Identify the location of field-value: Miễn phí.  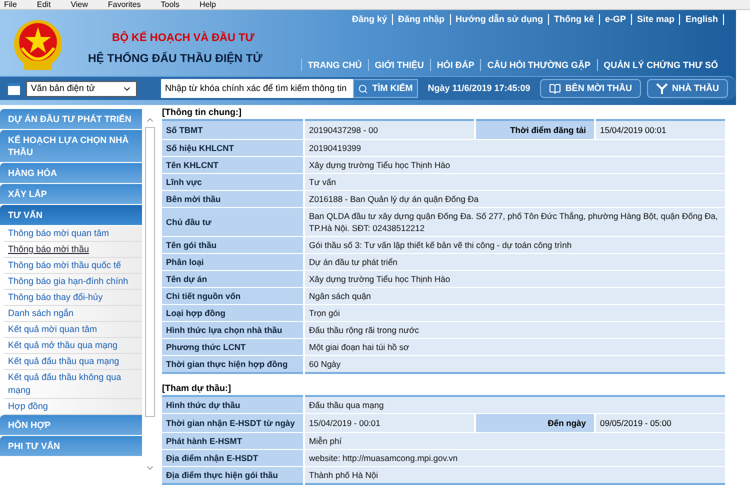
(514, 441).